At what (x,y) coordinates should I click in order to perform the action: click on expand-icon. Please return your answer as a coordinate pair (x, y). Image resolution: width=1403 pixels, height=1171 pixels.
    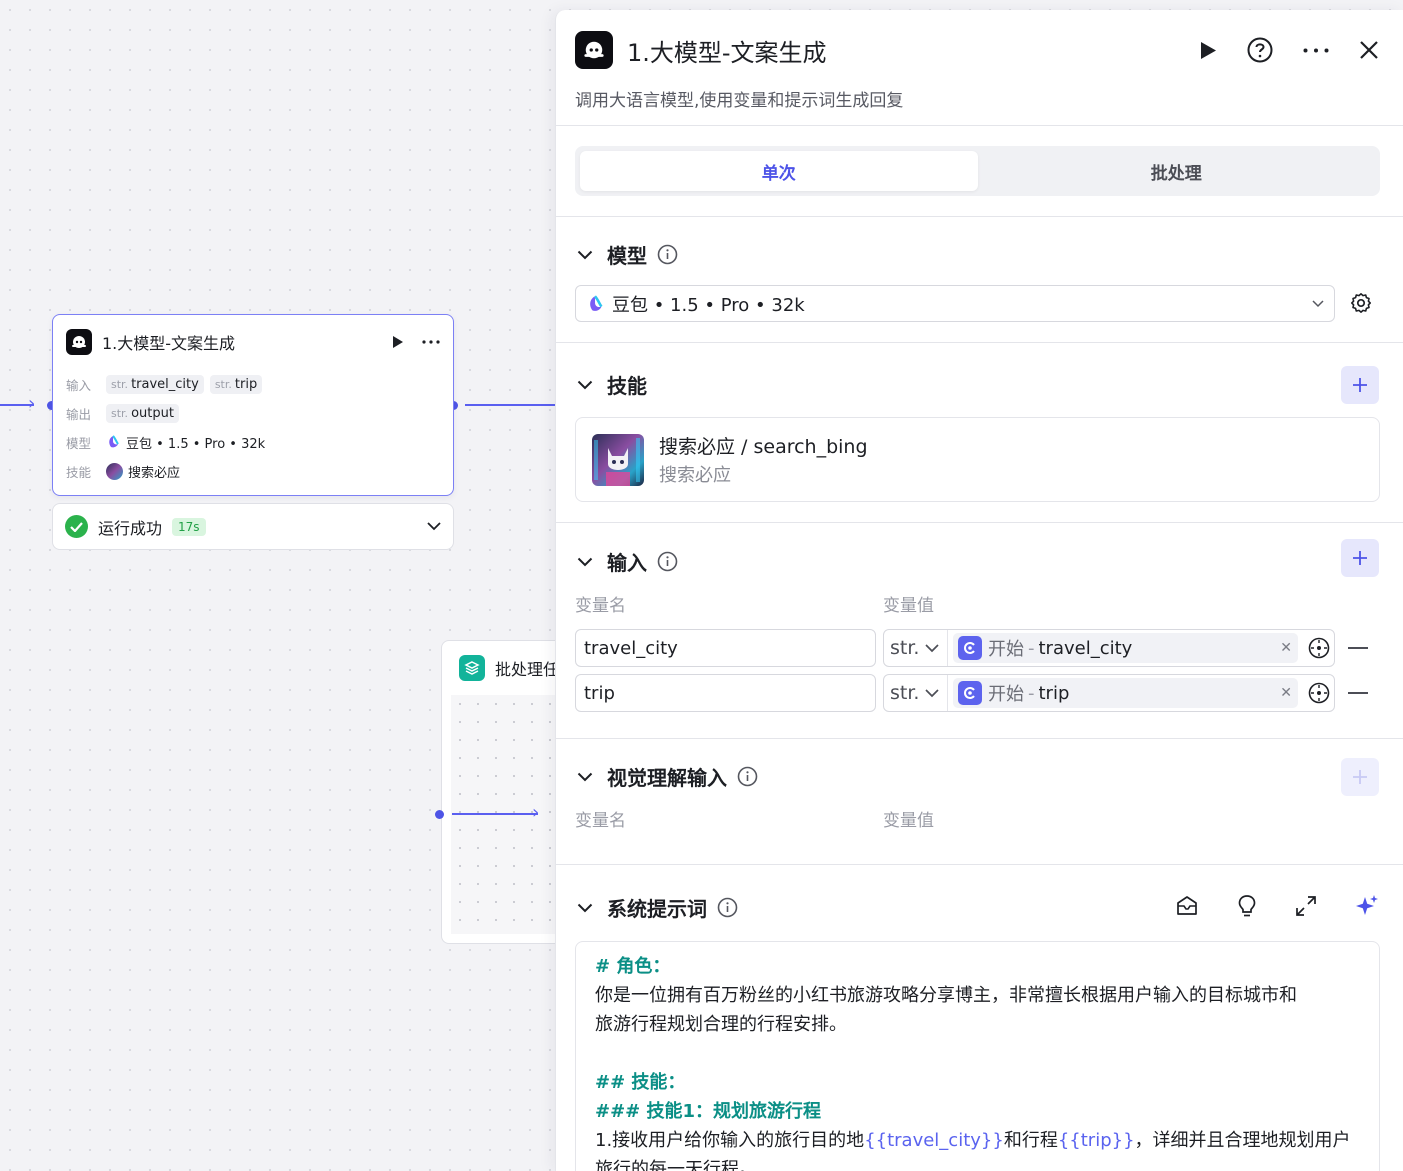
    Looking at the image, I should click on (1306, 906).